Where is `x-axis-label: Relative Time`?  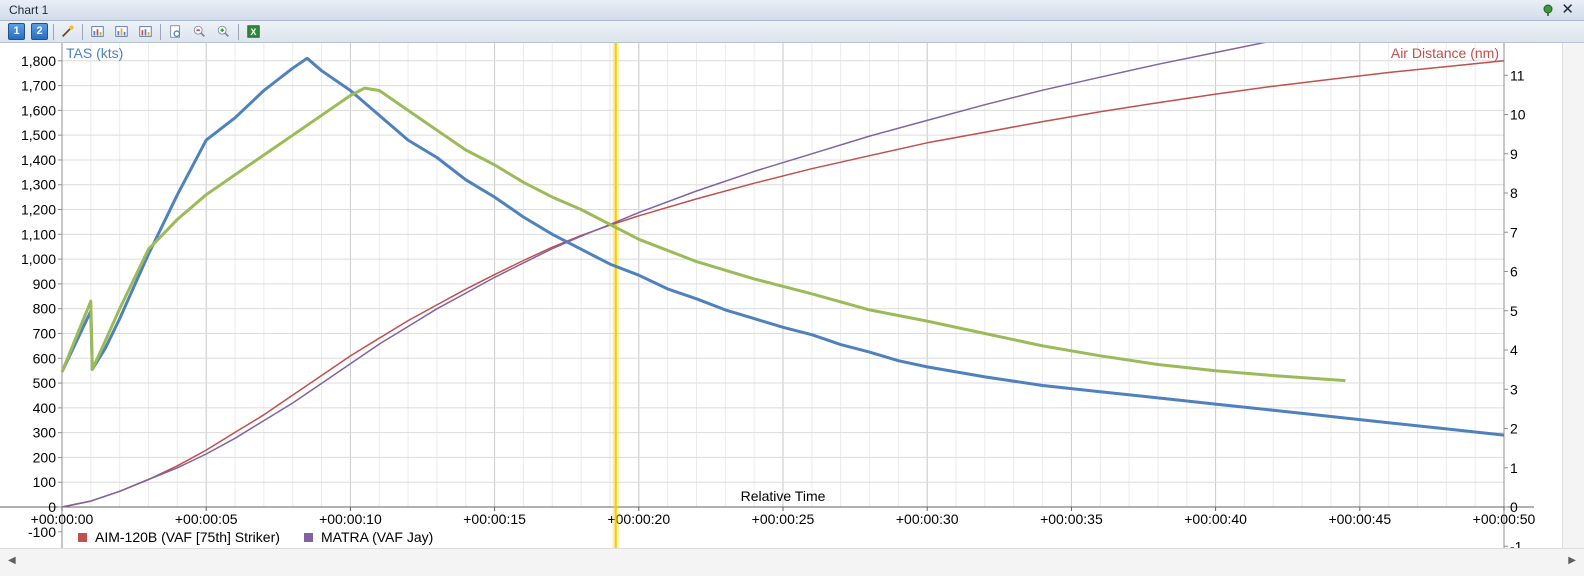 x-axis-label: Relative Time is located at coordinates (783, 496).